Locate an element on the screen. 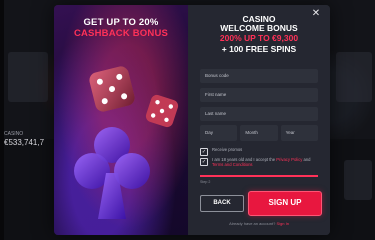 Image resolution: width=375 pixels, height=240 pixels. login-prompt: Already have an account? Sign In is located at coordinates (259, 223).